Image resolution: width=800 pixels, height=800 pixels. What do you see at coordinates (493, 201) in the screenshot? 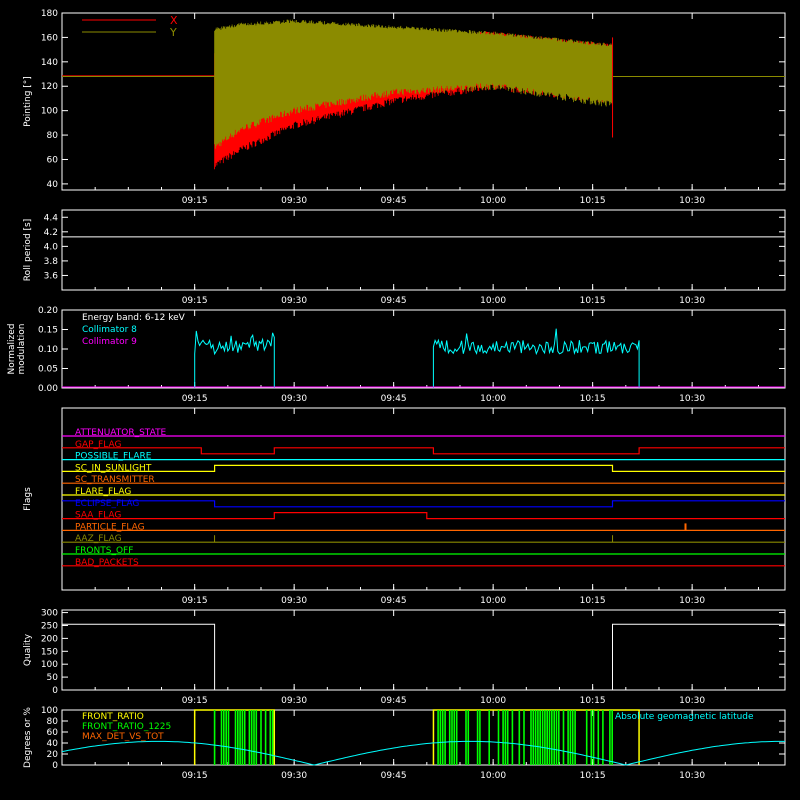
I see `pointing-xtick-label: 10:00` at bounding box center [493, 201].